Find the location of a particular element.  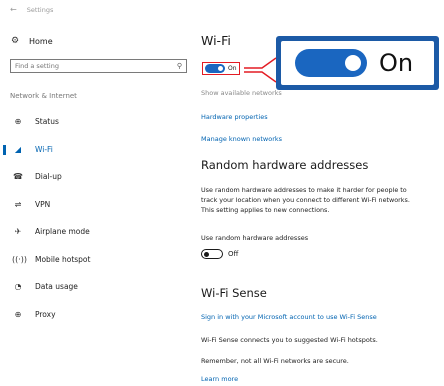

wifi-sense-heading: Wi-Fi Sense is located at coordinates (234, 293).